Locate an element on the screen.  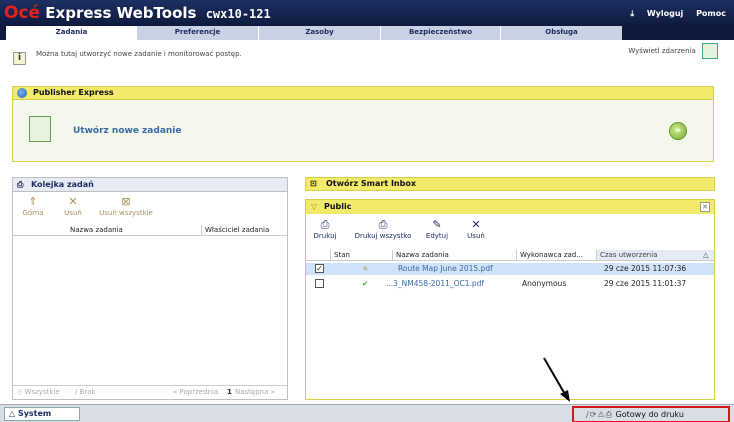
brand-logo: Océ Express WebTools cwx10-121 is located at coordinates (137, 13).